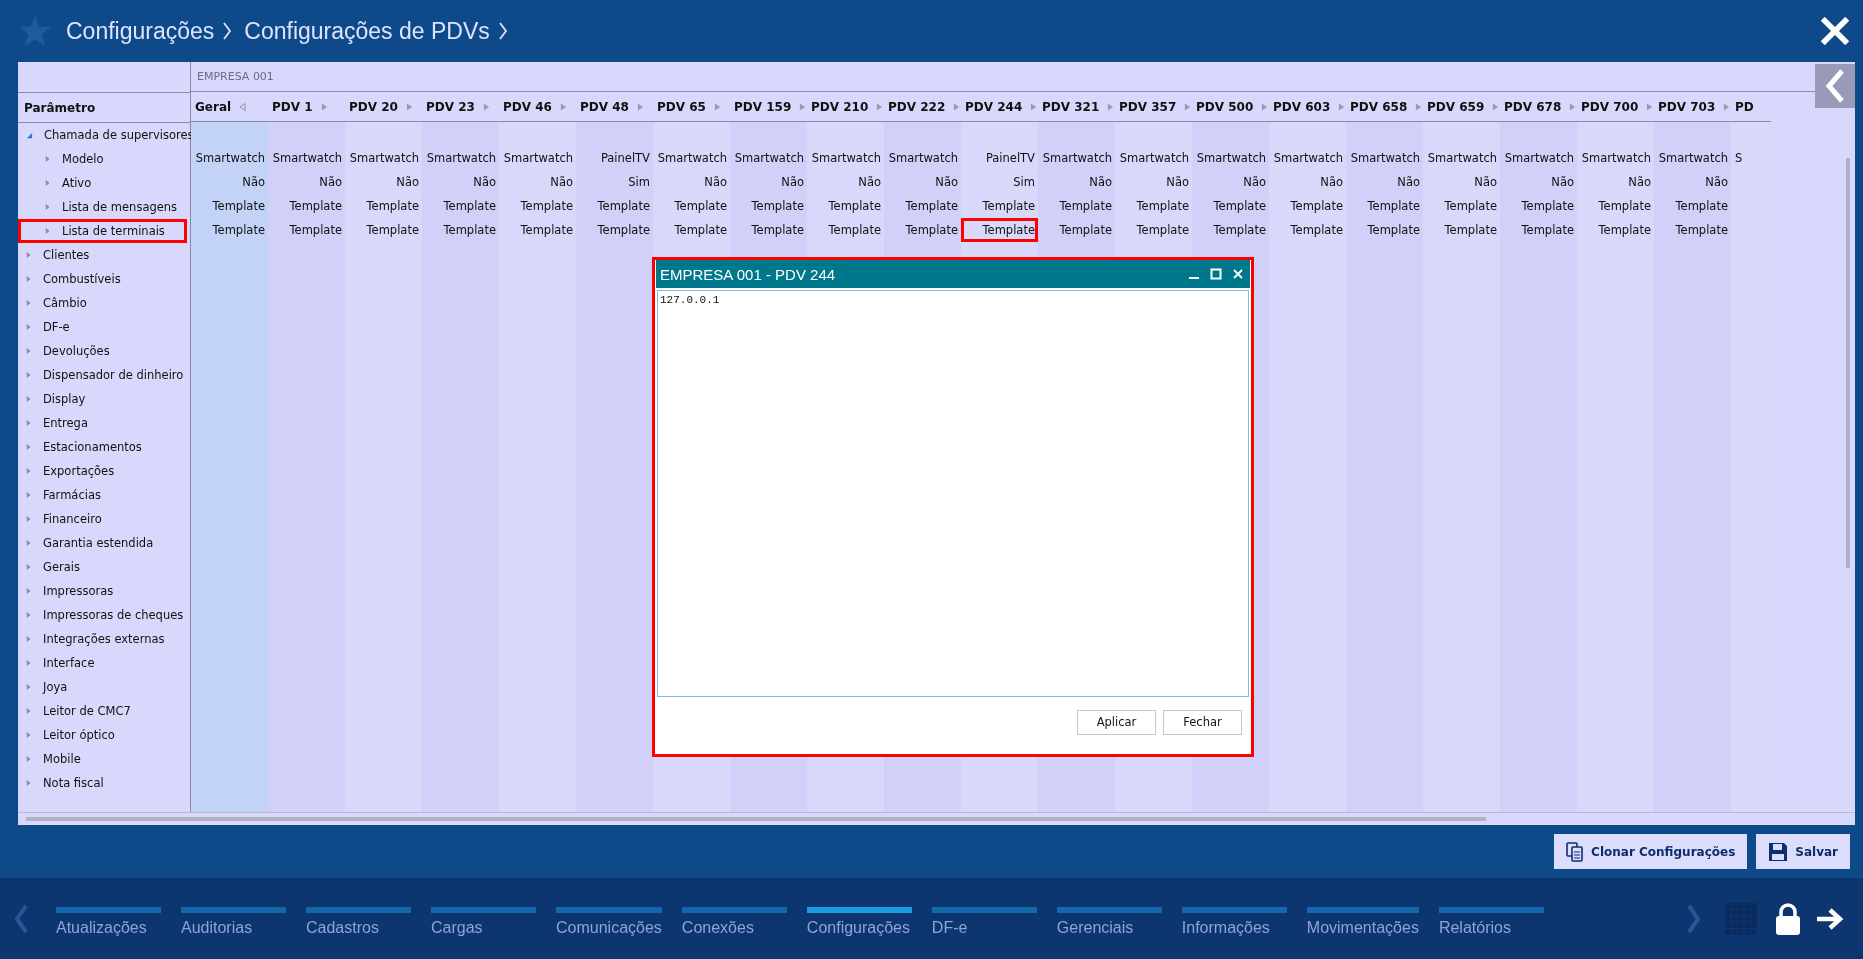 The width and height of the screenshot is (1863, 959). I want to click on left-triangle-icon, so click(243, 106).